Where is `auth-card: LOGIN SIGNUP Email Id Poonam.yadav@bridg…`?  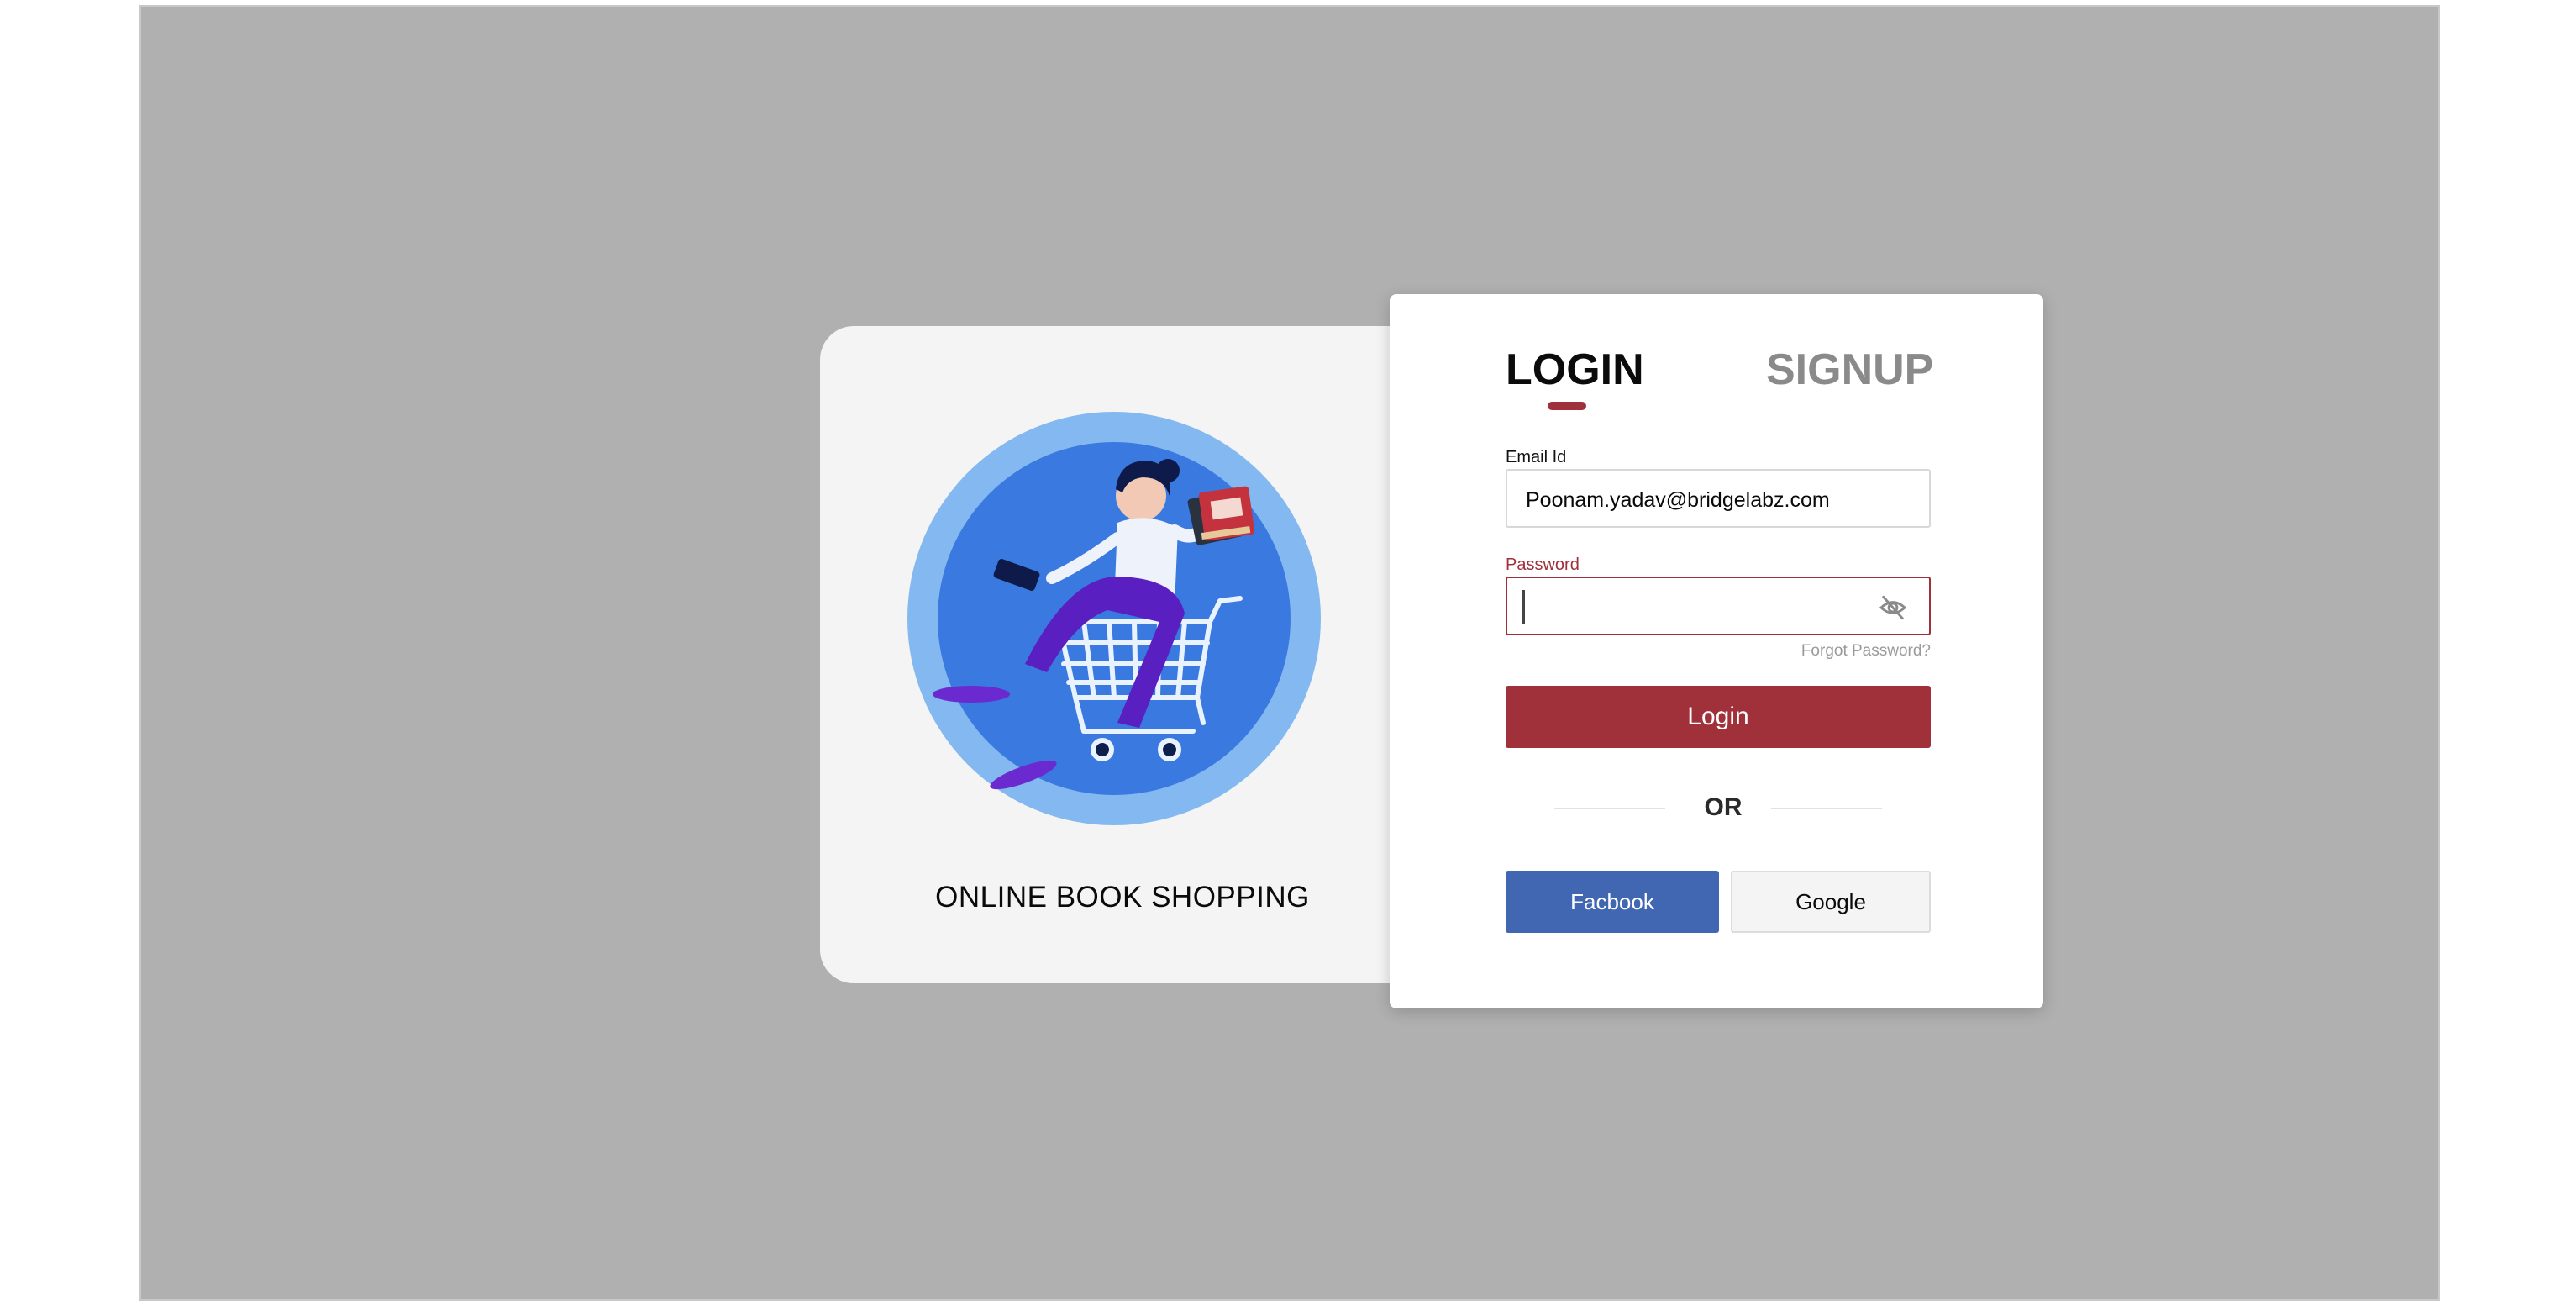 auth-card: LOGIN SIGNUP Email Id Poonam.yadav@bridg… is located at coordinates (1716, 651).